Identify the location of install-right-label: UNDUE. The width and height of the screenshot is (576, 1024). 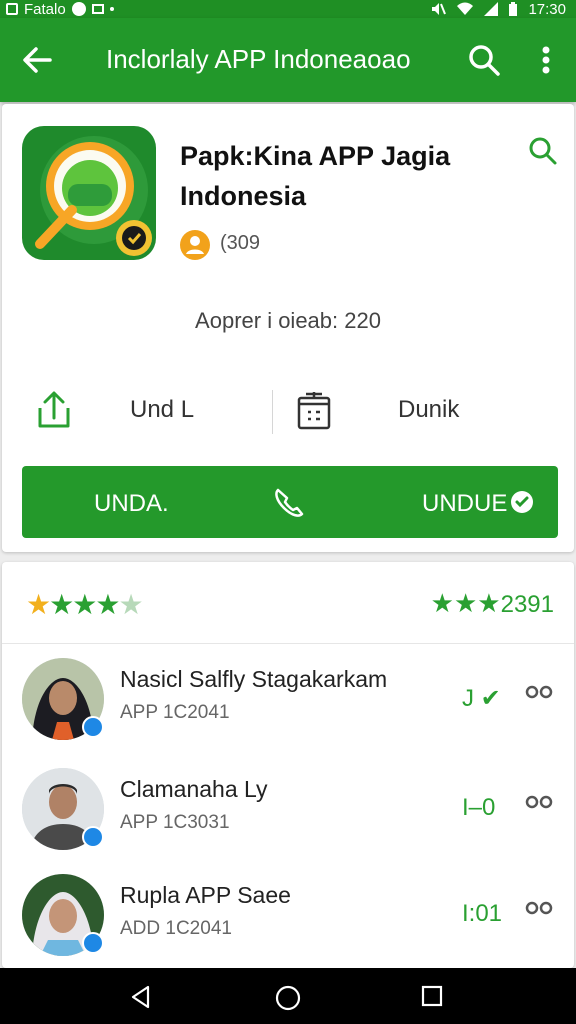
(465, 503).